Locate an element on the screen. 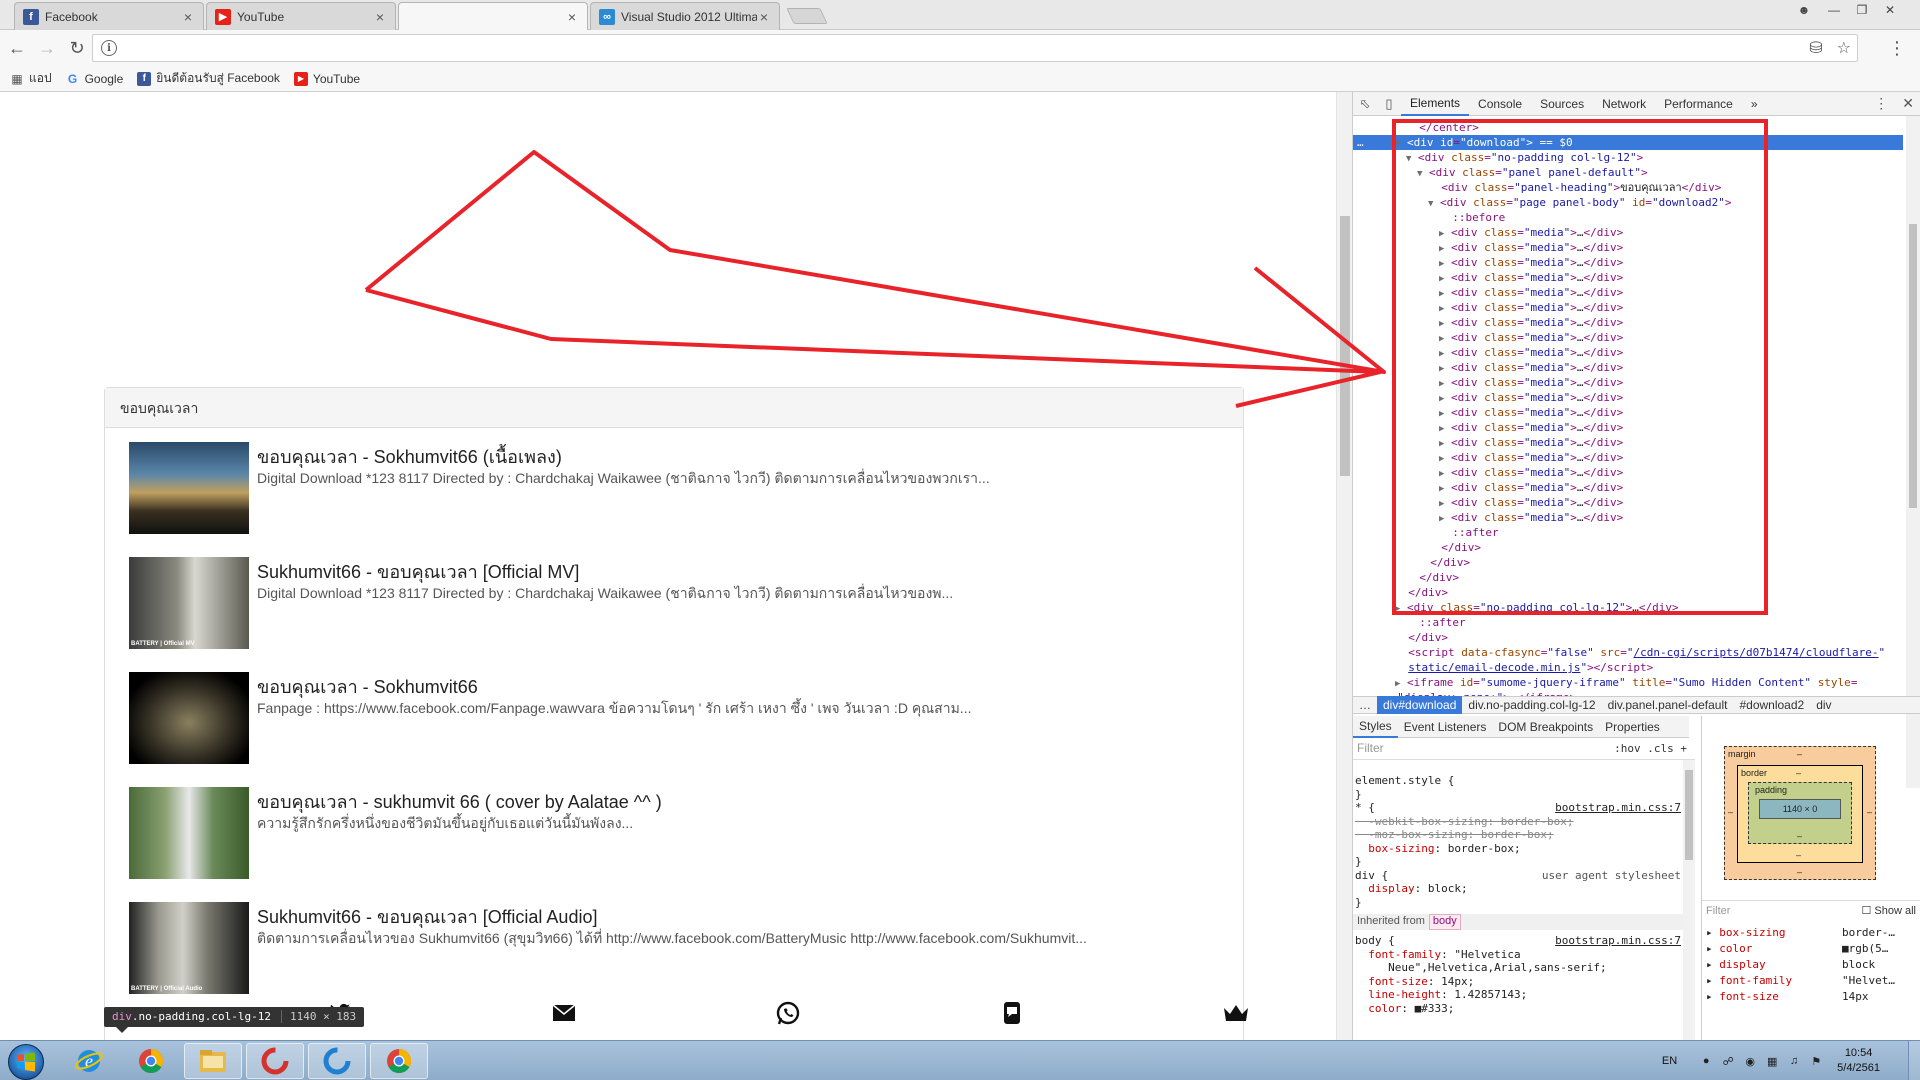 Image resolution: width=1920 pixels, height=1080 pixels. tab-elements: Elements is located at coordinates (1435, 104).